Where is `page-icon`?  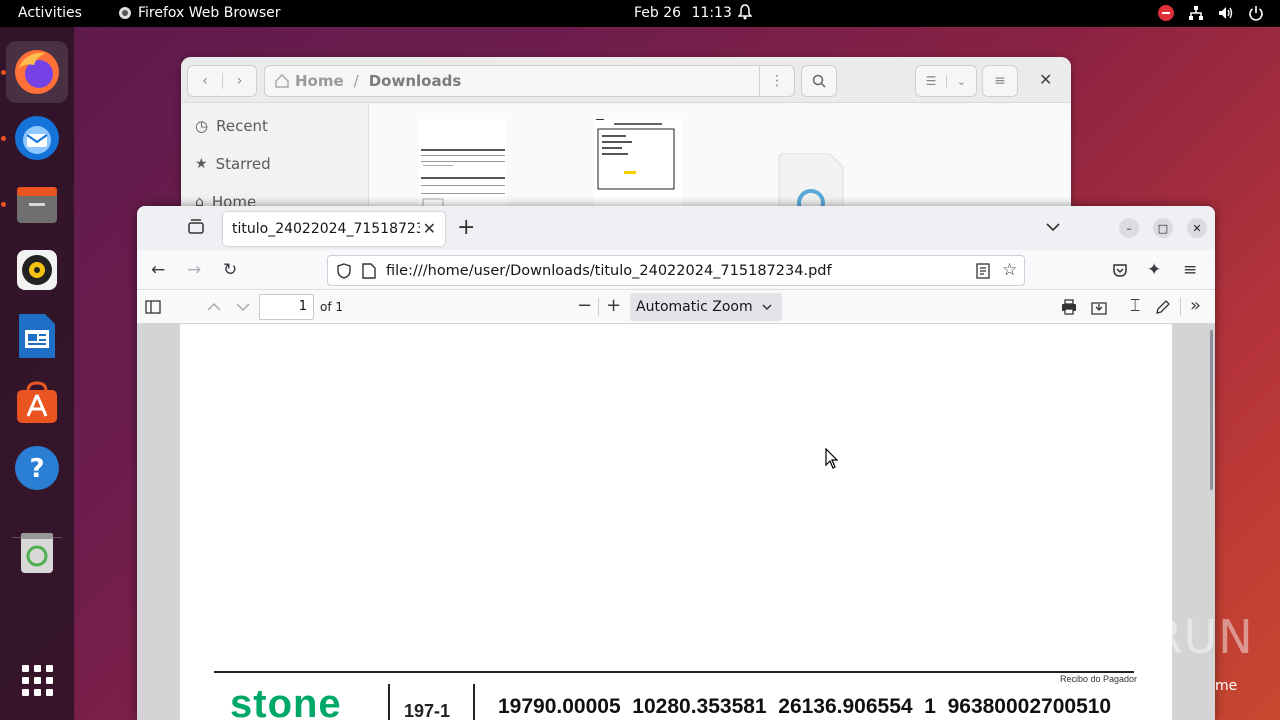
page-icon is located at coordinates (369, 270).